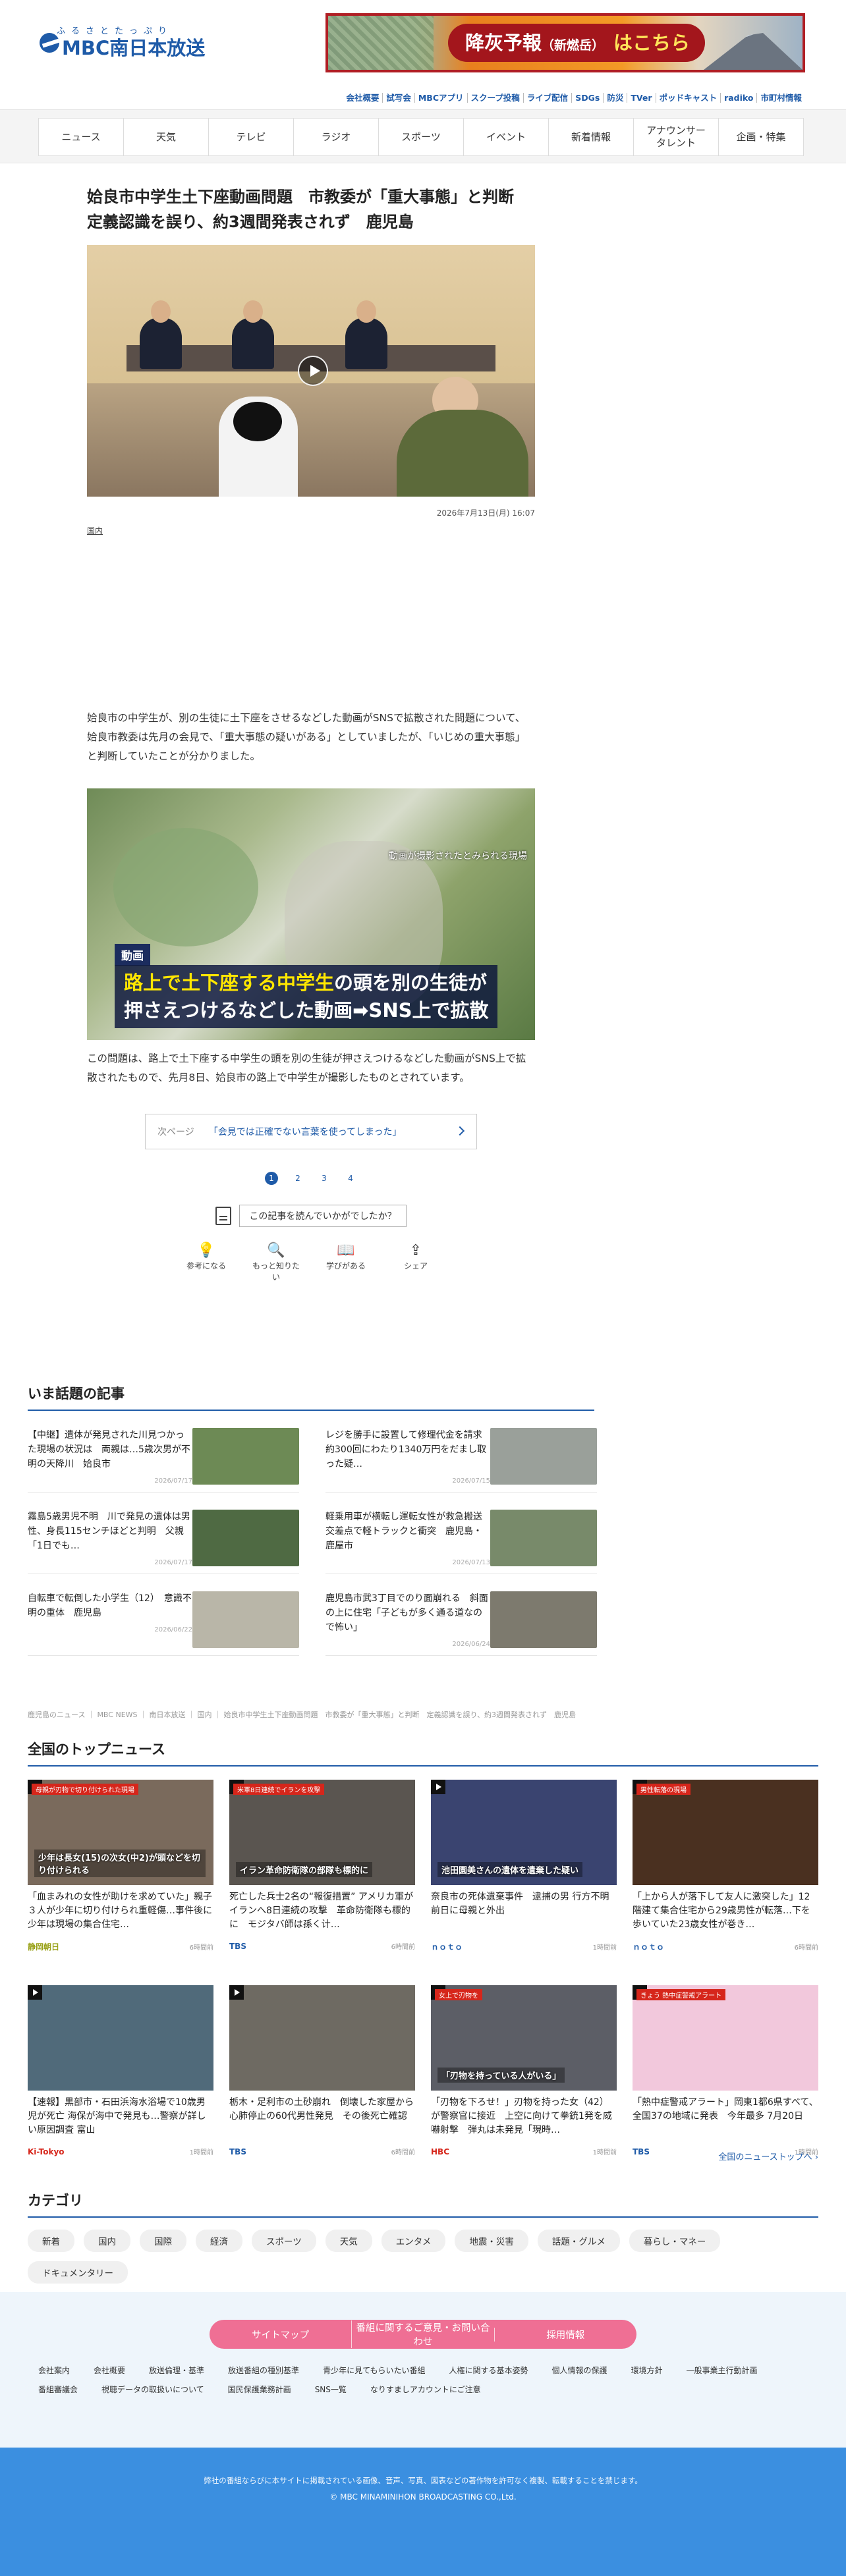  What do you see at coordinates (263, 2370) in the screenshot?
I see `footer-link: 放送番組の種別基準` at bounding box center [263, 2370].